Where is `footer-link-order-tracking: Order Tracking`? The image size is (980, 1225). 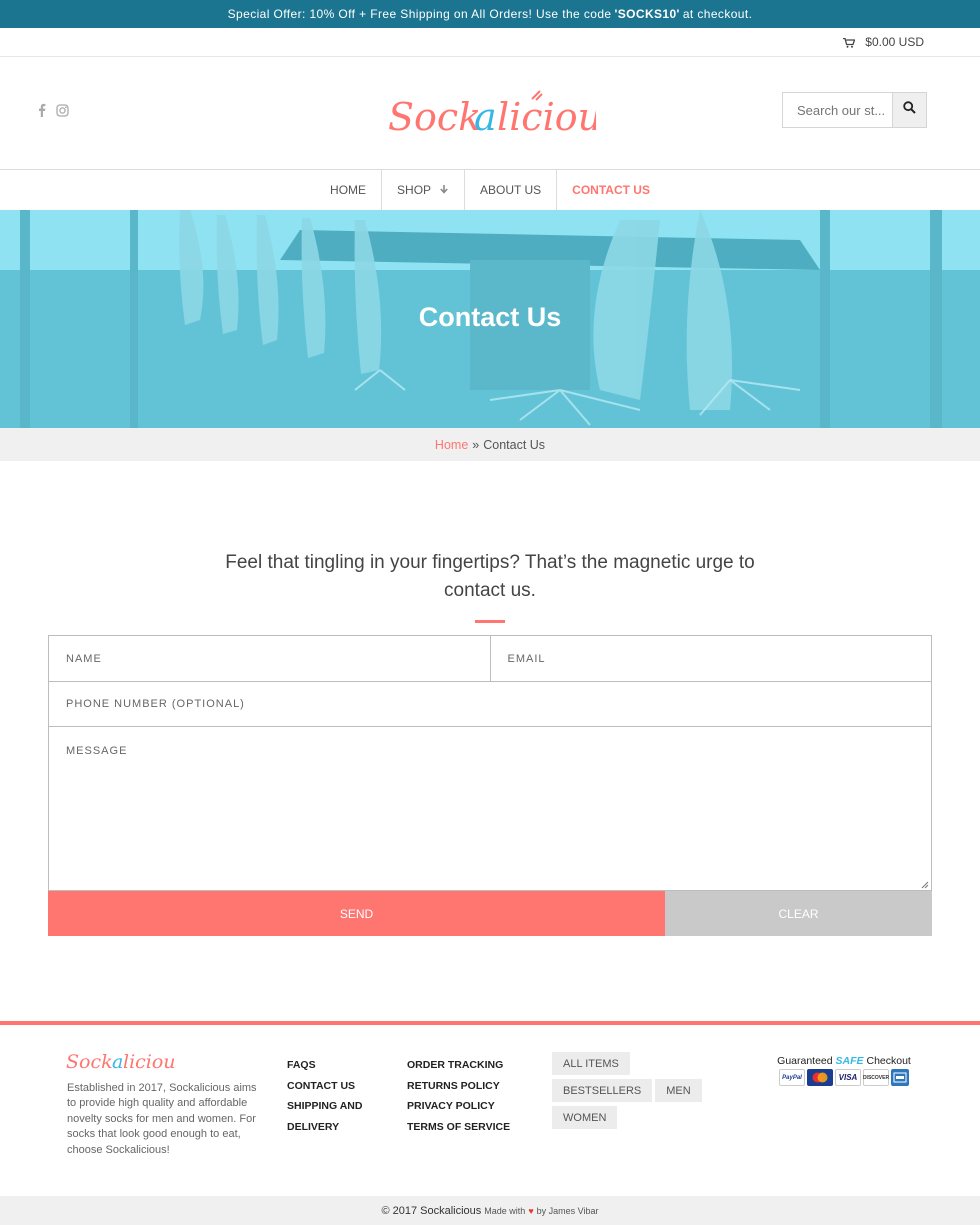 footer-link-order-tracking: Order Tracking is located at coordinates (472, 1065).